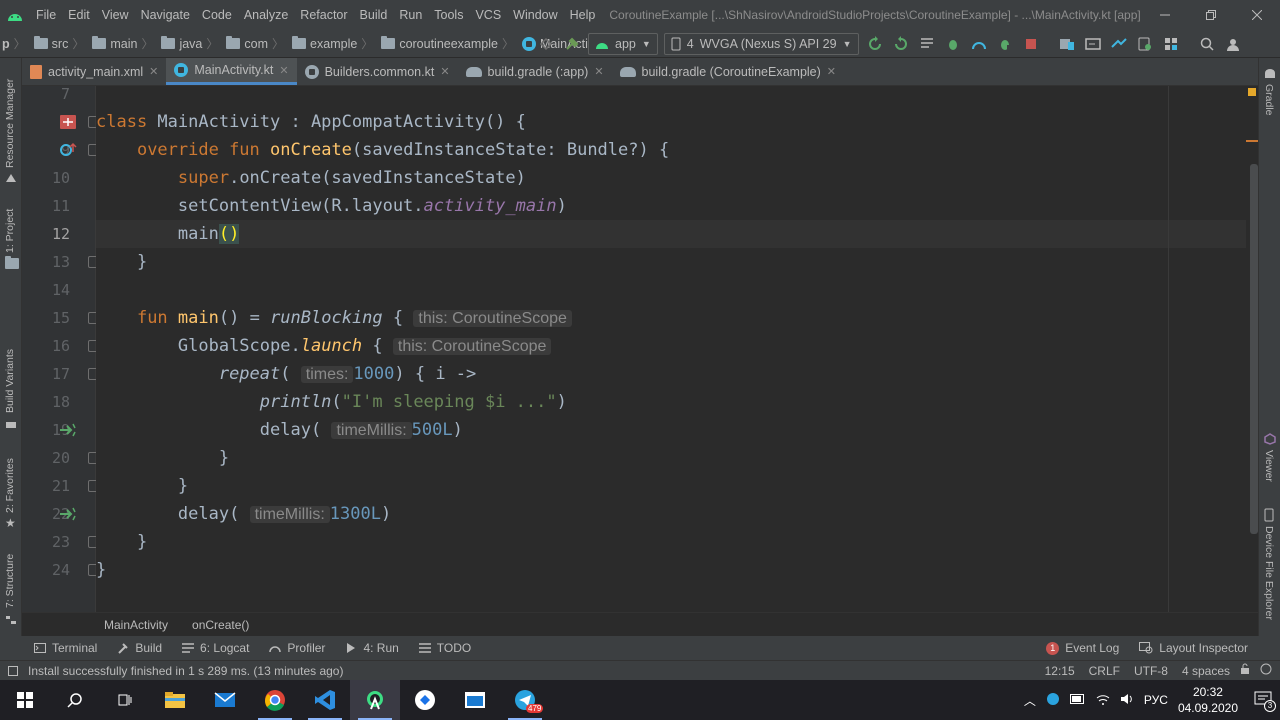 The image size is (1280, 720). Describe the element at coordinates (1060, 671) in the screenshot. I see `caret-position: 12:15` at that location.